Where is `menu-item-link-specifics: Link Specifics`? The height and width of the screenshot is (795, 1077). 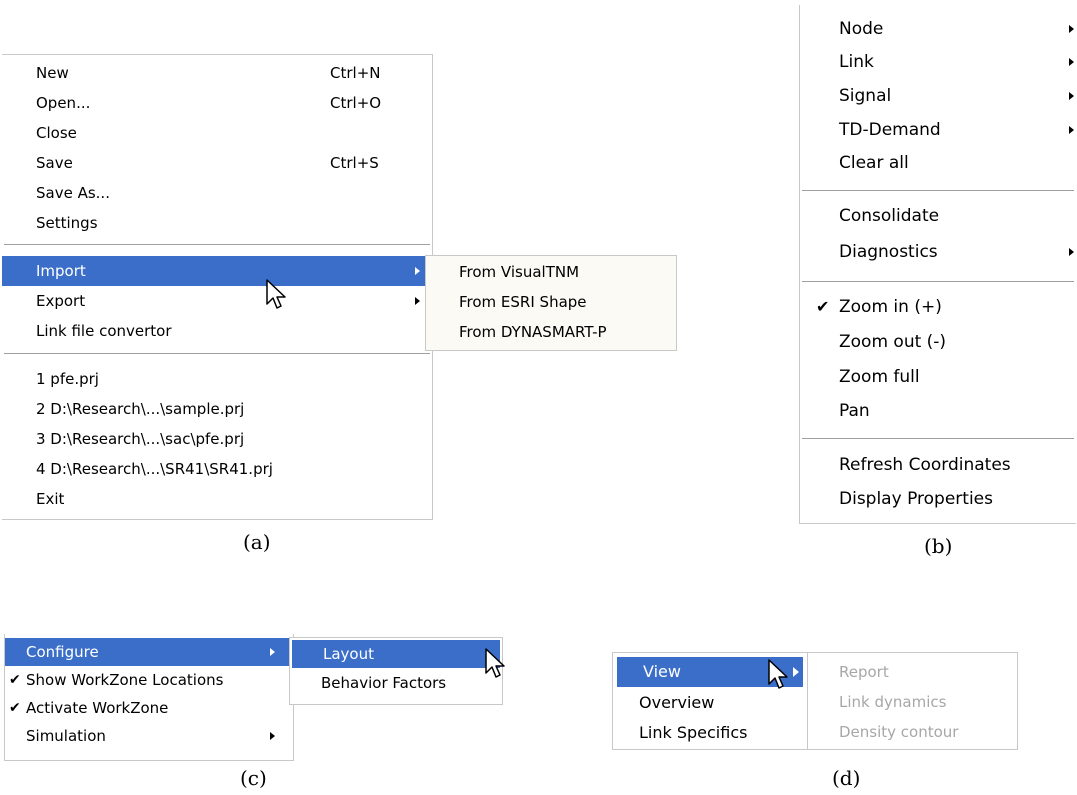 menu-item-link-specifics: Link Specifics is located at coordinates (710, 733).